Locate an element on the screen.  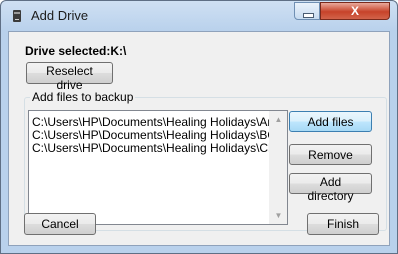
close-icon: X is located at coordinates (354, 11).